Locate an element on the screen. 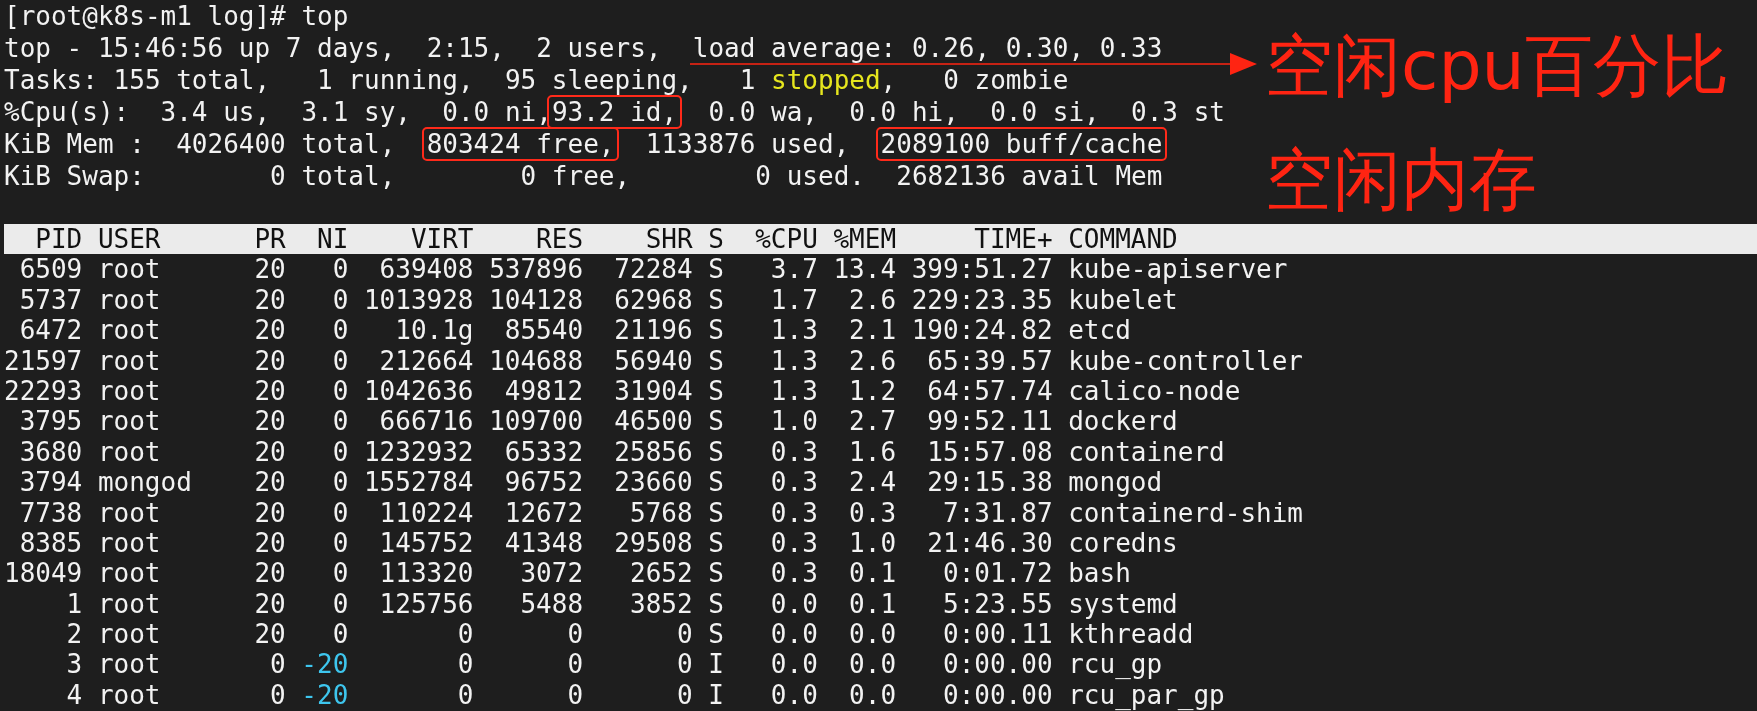  table-cell-text: 7:31.87 is located at coordinates (997, 512).